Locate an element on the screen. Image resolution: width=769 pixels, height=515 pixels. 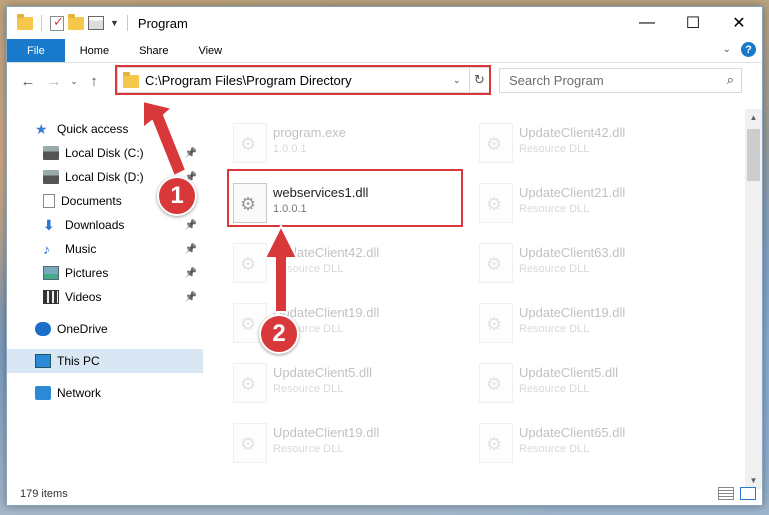
exe-file-icon is located at coordinates (250, 143).